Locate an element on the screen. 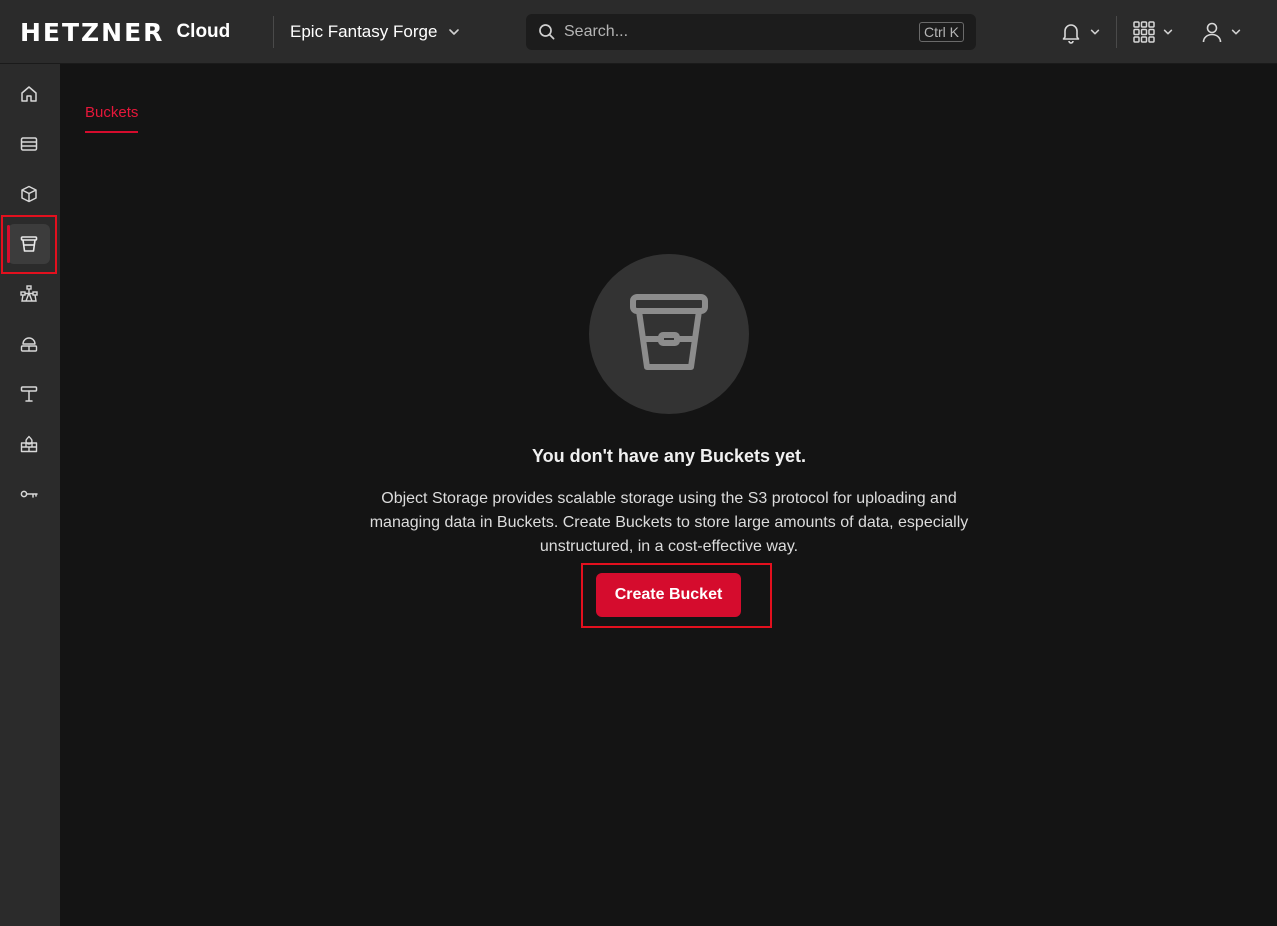 The height and width of the screenshot is (926, 1277). firewall-icon is located at coordinates (29, 444).